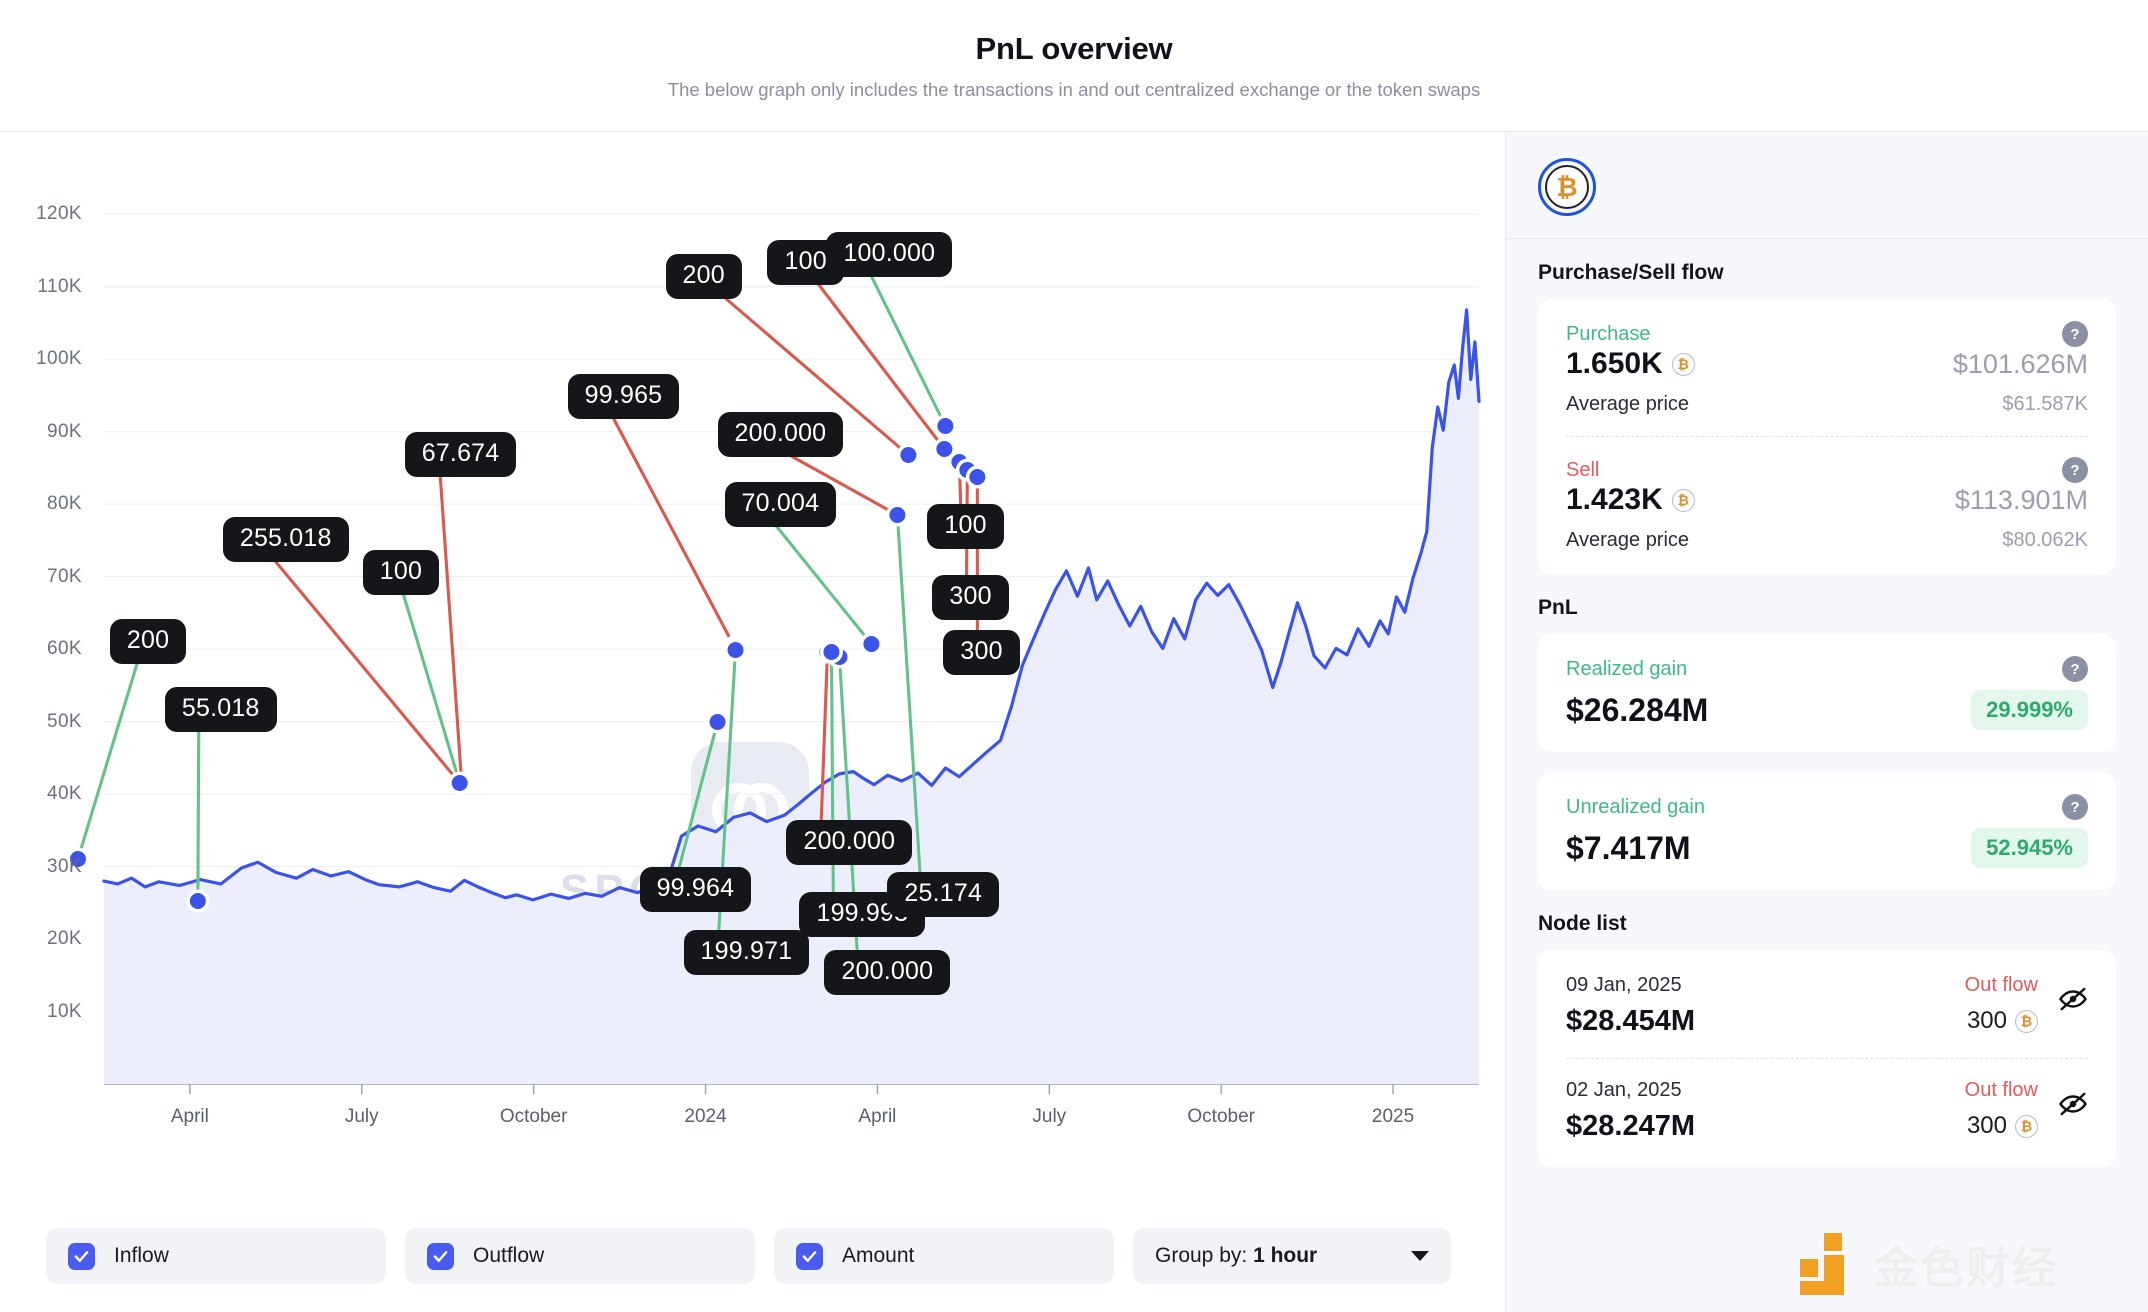 This screenshot has height=1312, width=2148. I want to click on purchase-label: Purchase, so click(1608, 333).